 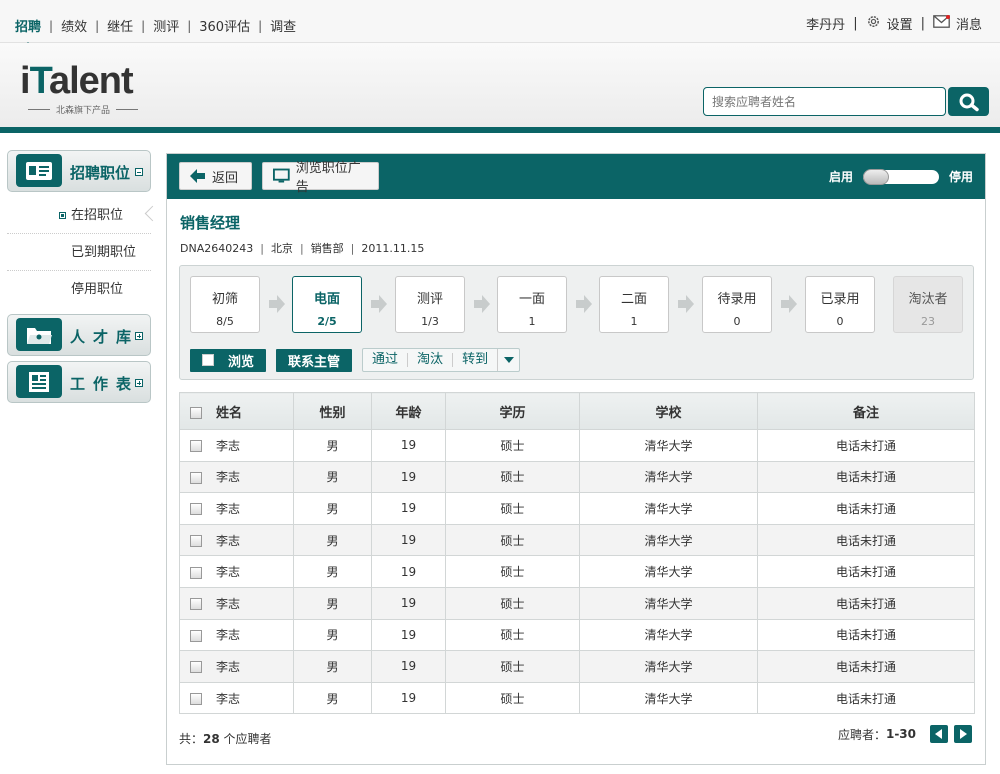 I want to click on chevron-right-icon, so click(x=963, y=734).